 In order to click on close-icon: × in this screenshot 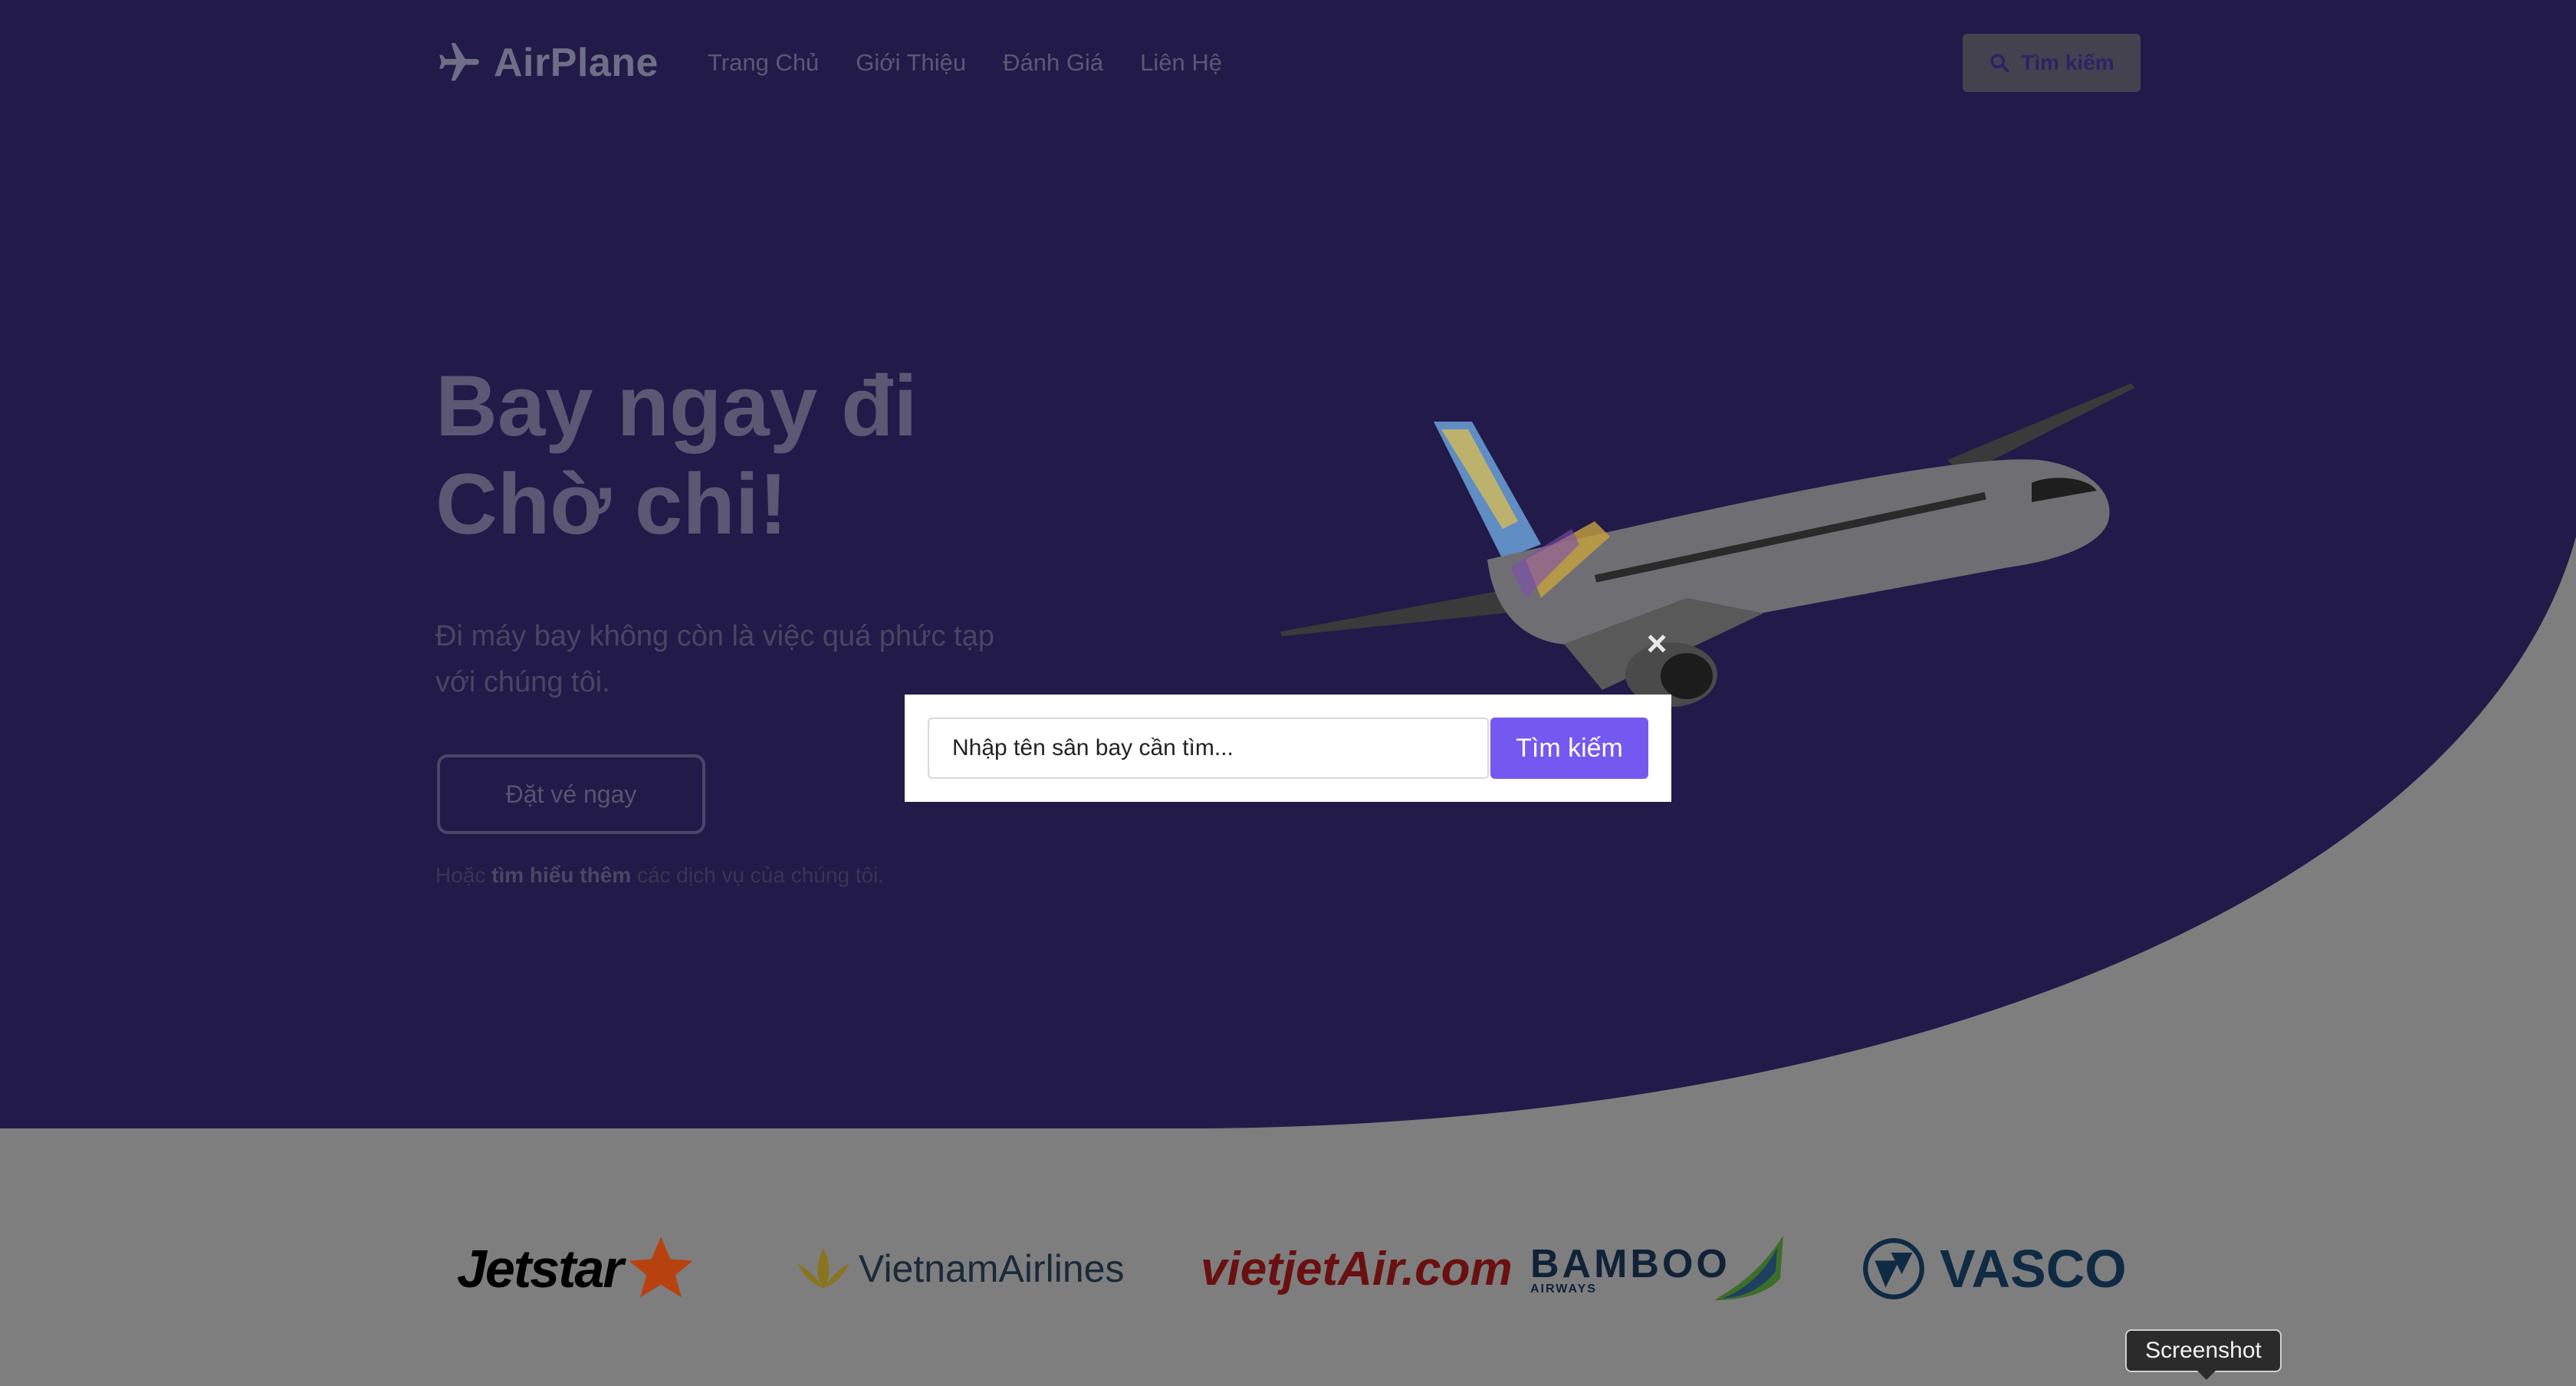, I will do `click(1657, 643)`.